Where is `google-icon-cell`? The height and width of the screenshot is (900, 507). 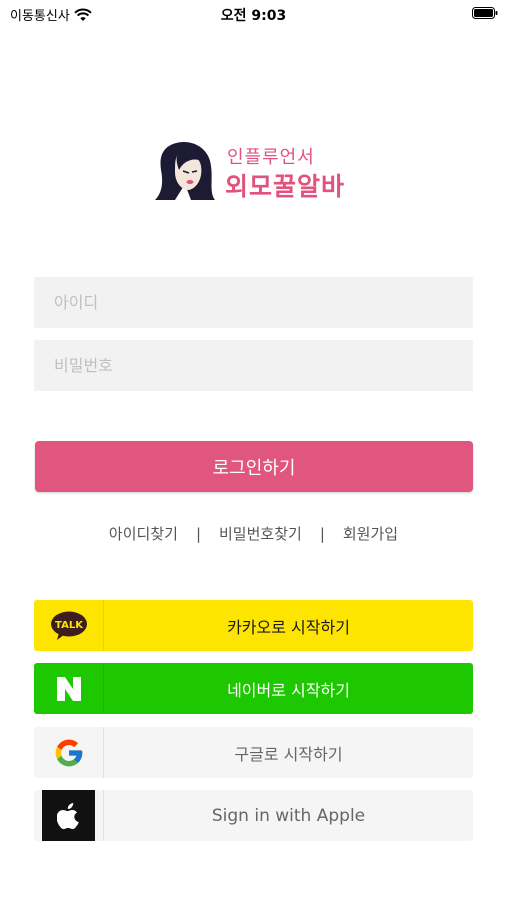
google-icon-cell is located at coordinates (69, 752).